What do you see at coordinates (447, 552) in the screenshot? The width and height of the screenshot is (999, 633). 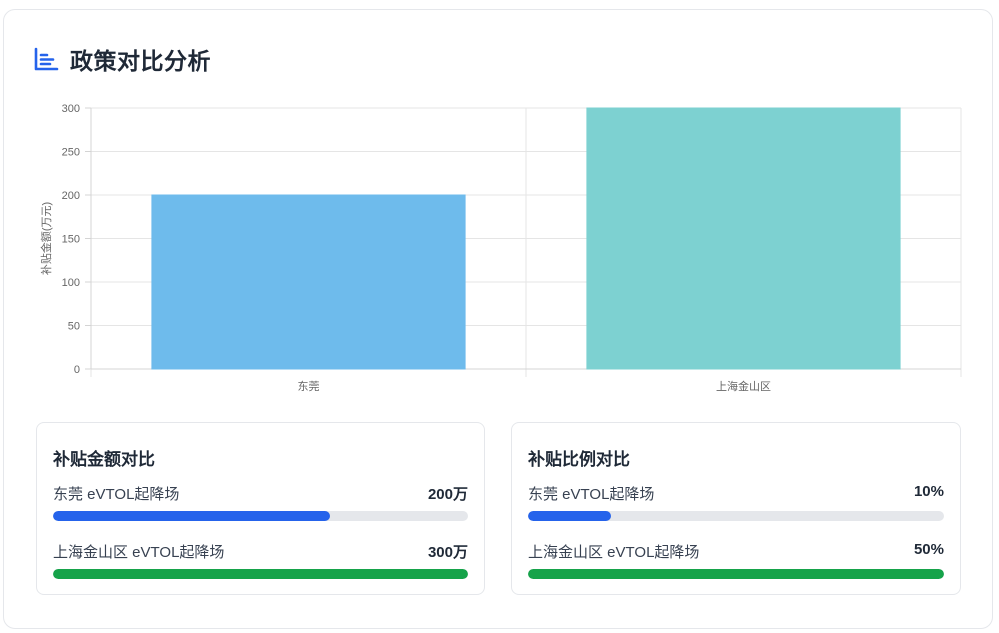 I see `row-value: 300万` at bounding box center [447, 552].